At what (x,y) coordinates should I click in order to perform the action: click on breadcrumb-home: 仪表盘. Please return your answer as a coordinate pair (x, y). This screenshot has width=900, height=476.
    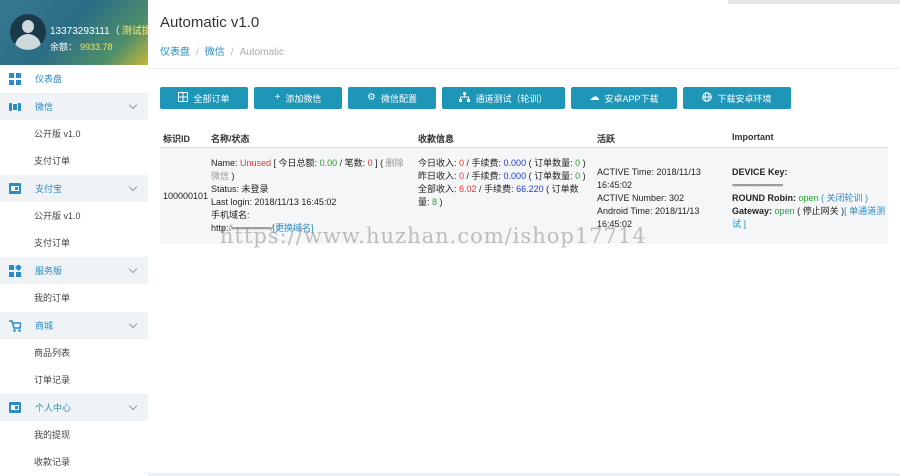
    Looking at the image, I should click on (175, 52).